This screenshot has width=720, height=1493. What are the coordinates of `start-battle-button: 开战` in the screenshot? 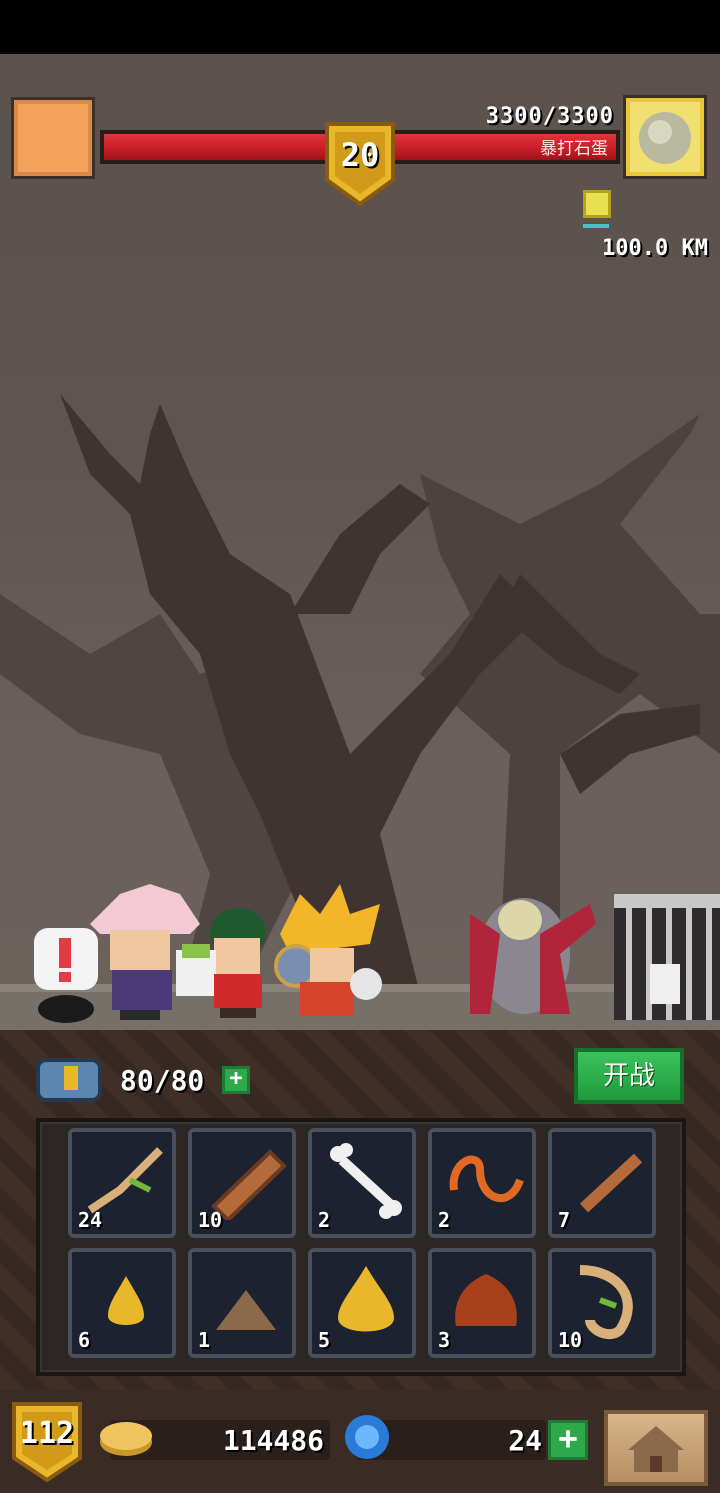 It's located at (629, 1076).